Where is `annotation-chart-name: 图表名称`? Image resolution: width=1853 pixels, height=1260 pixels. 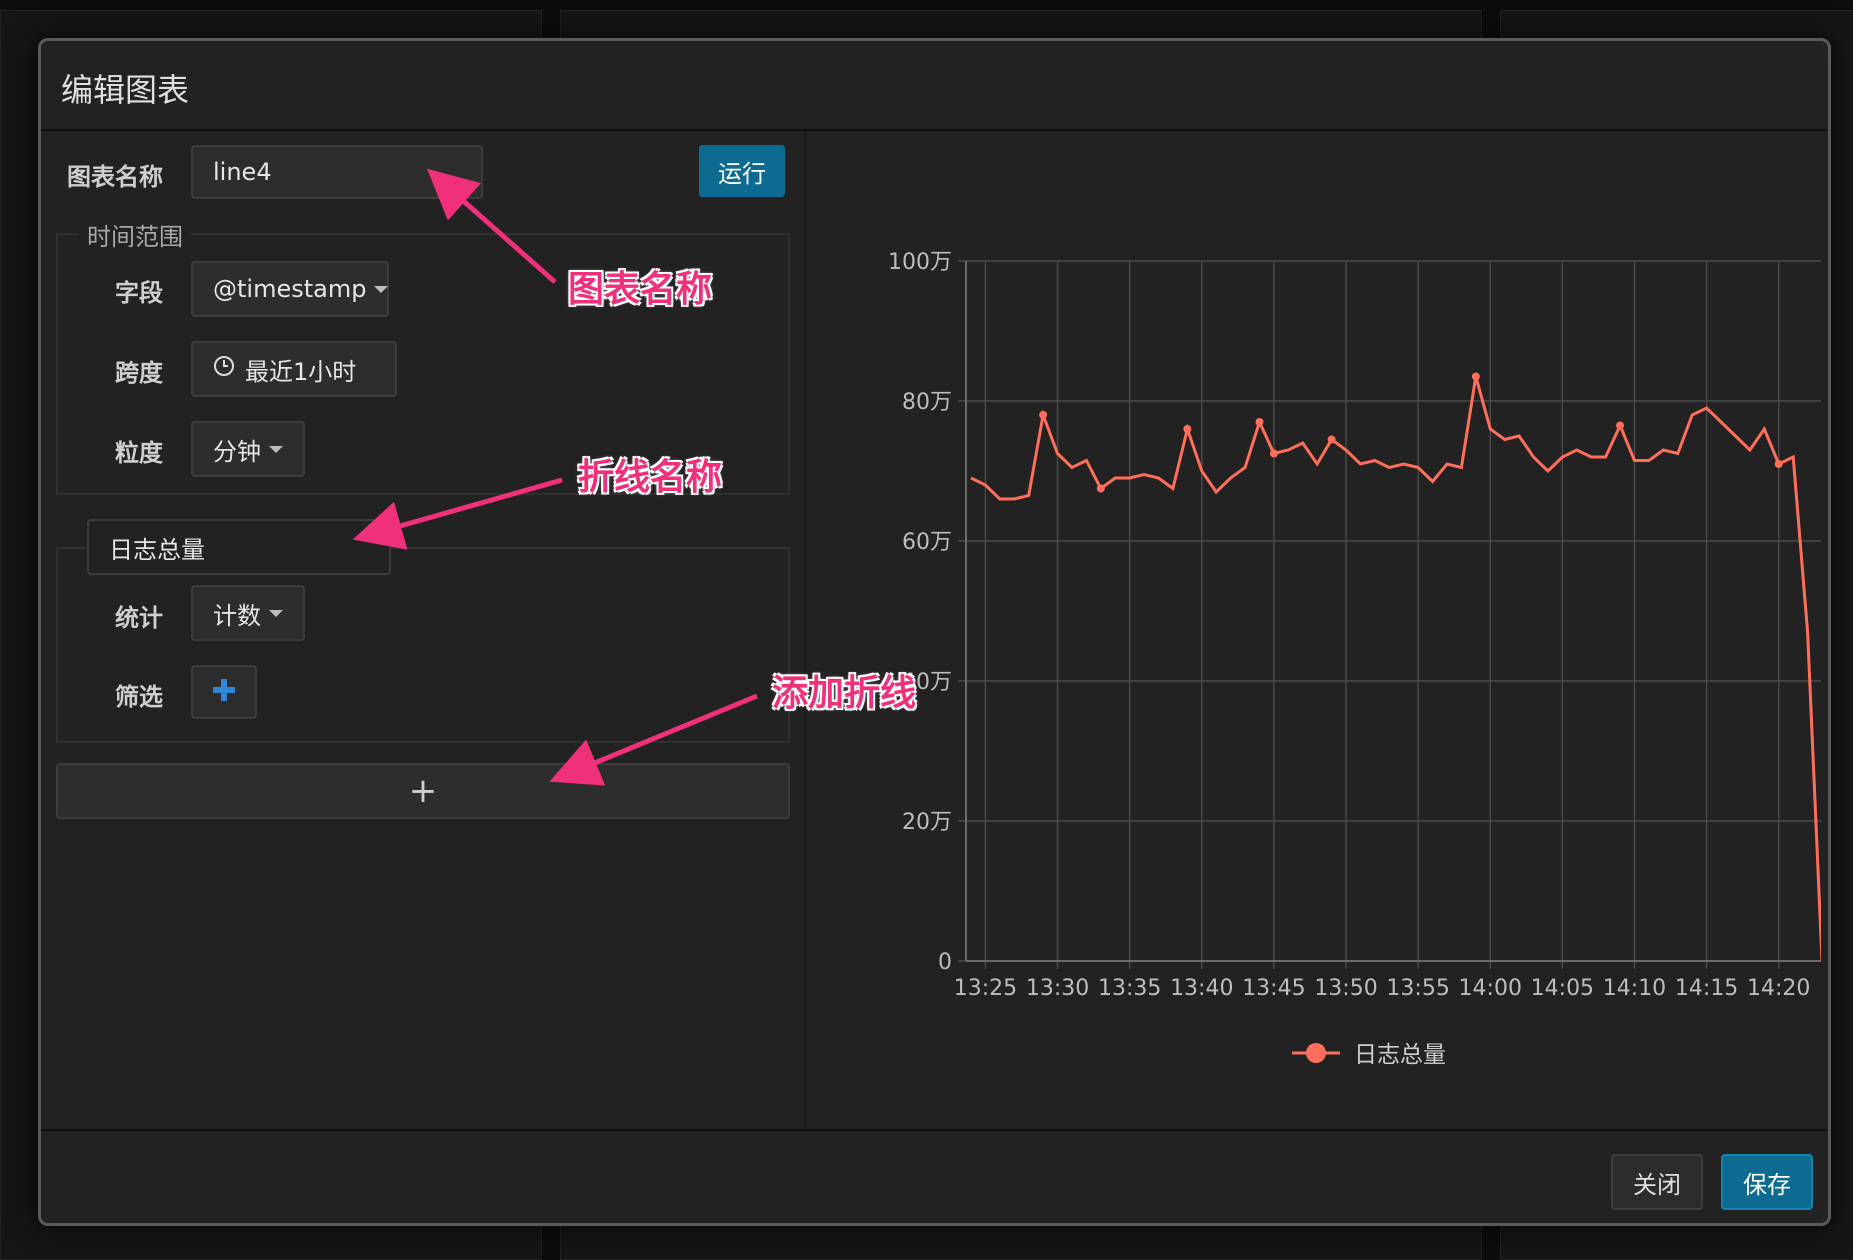
annotation-chart-name: 图表名称 is located at coordinates (640, 289).